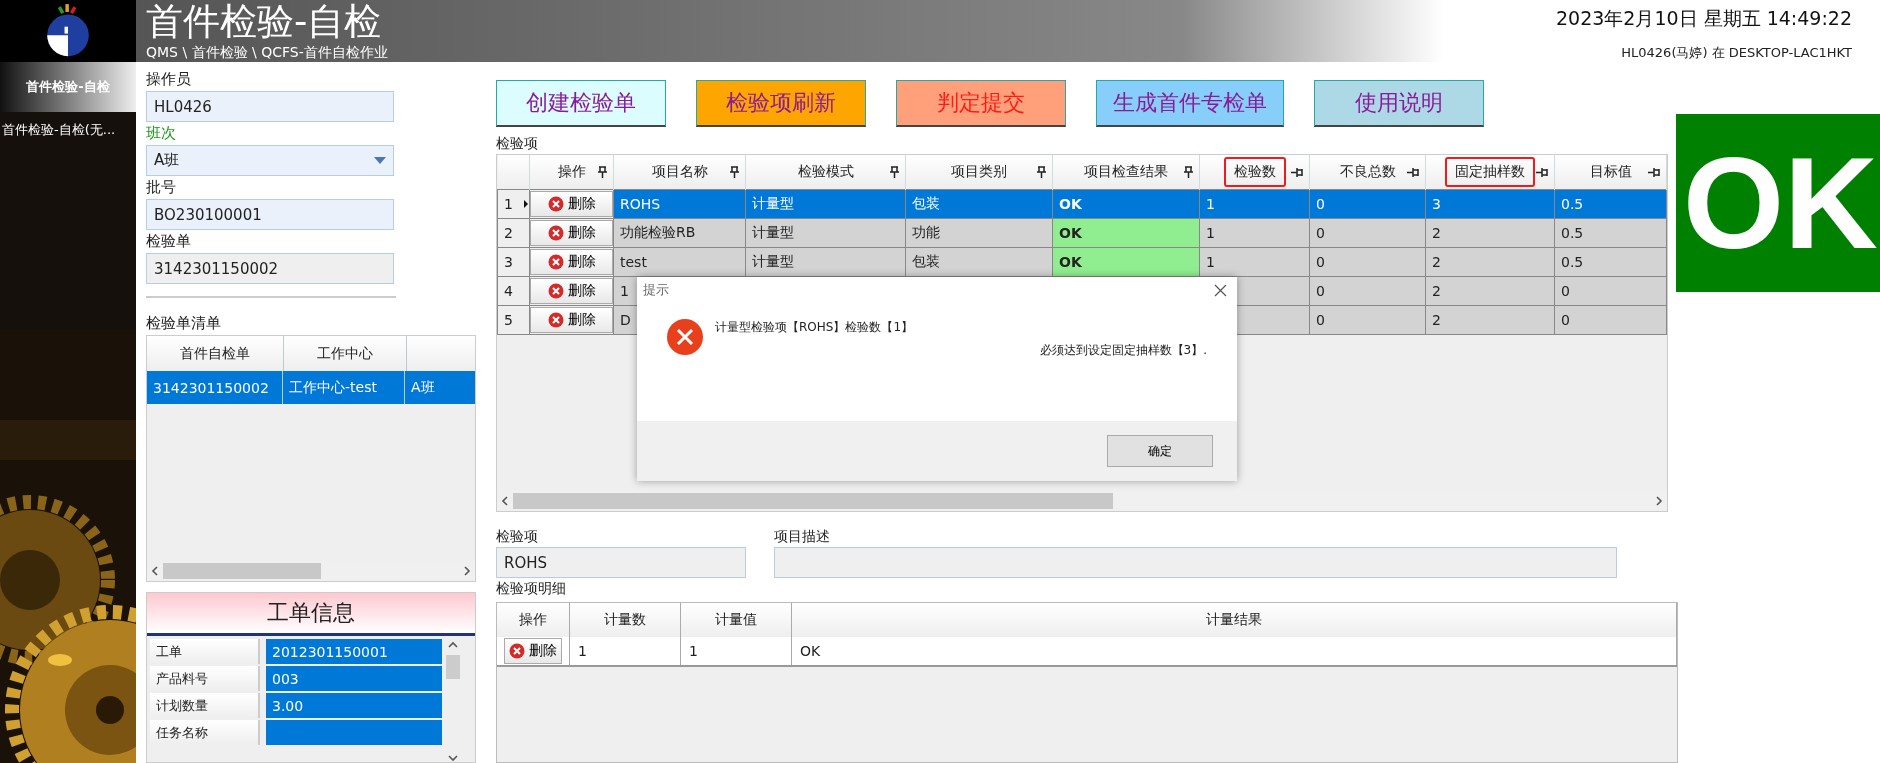 The width and height of the screenshot is (1880, 763). What do you see at coordinates (815, 327) in the screenshot?
I see `dialog-message: 计量型检验项【ROHS】检验数【1】` at bounding box center [815, 327].